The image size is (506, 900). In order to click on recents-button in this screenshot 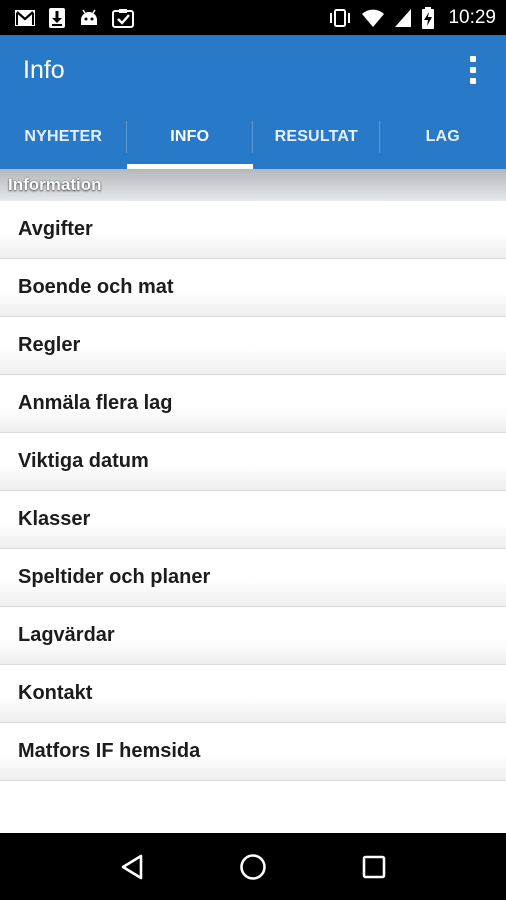, I will do `click(374, 867)`.